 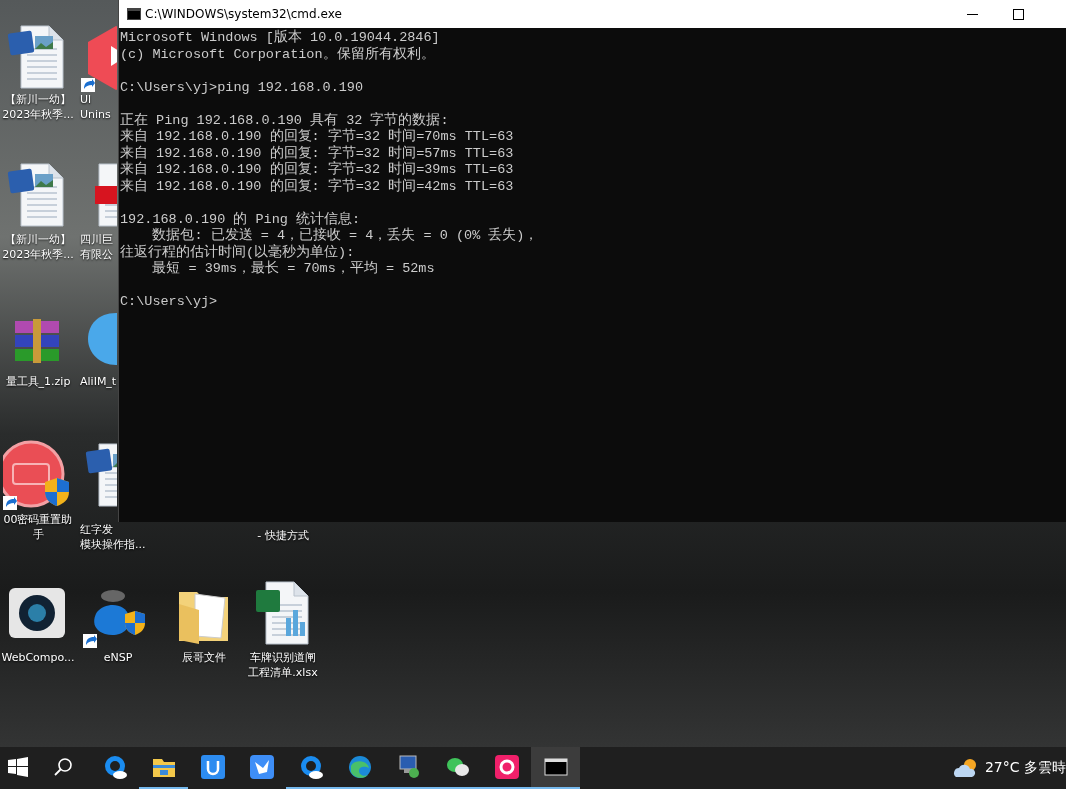 What do you see at coordinates (118, 657) in the screenshot?
I see `desktop-icon-label: eNSP` at bounding box center [118, 657].